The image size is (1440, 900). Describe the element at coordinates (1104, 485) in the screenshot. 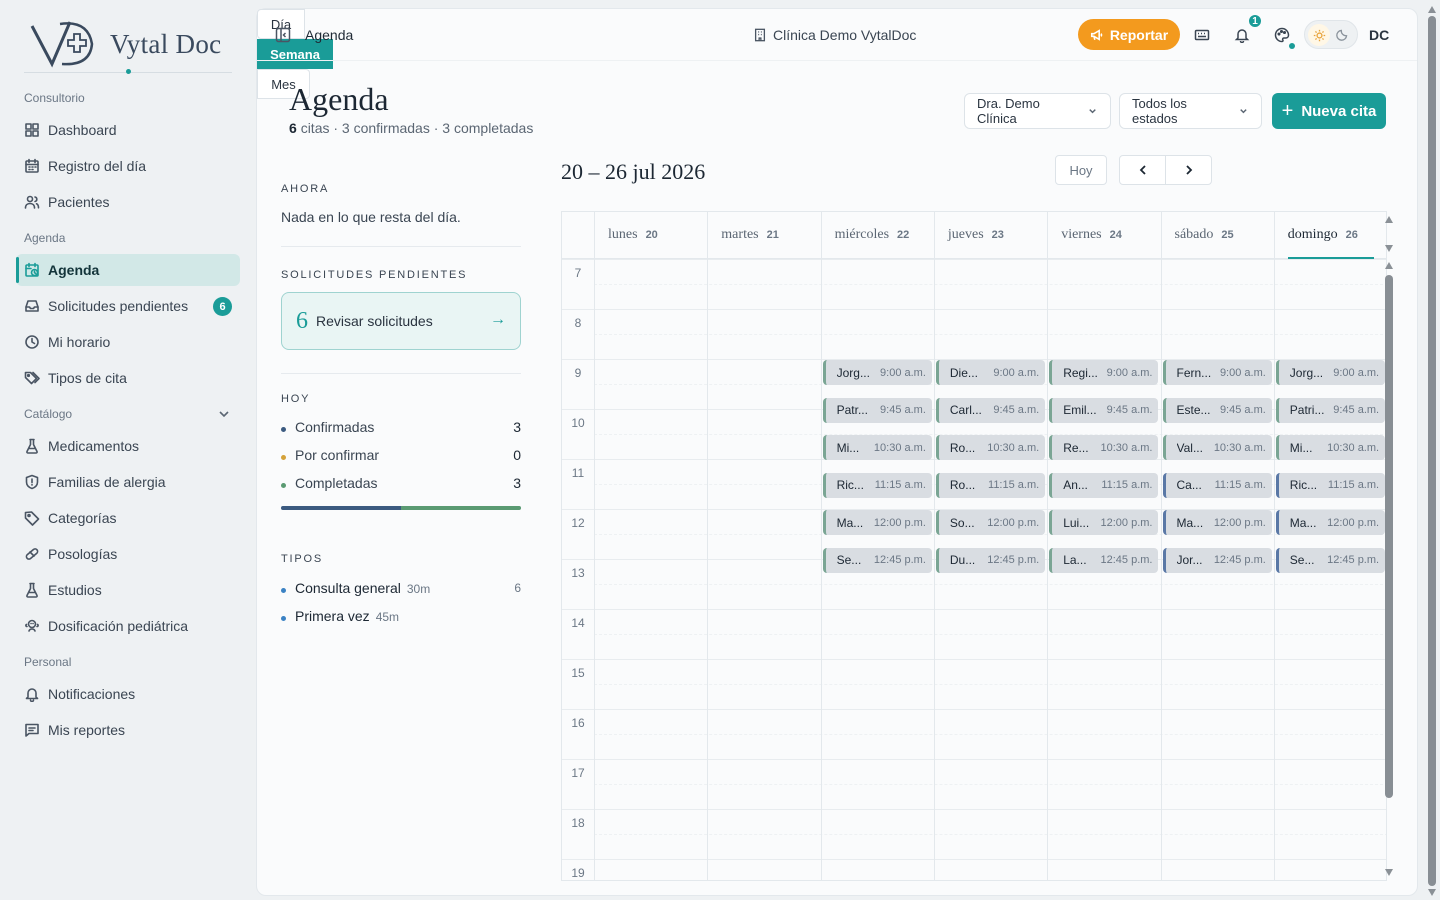

I see `appointment: An... 11:15 a.m.` at that location.